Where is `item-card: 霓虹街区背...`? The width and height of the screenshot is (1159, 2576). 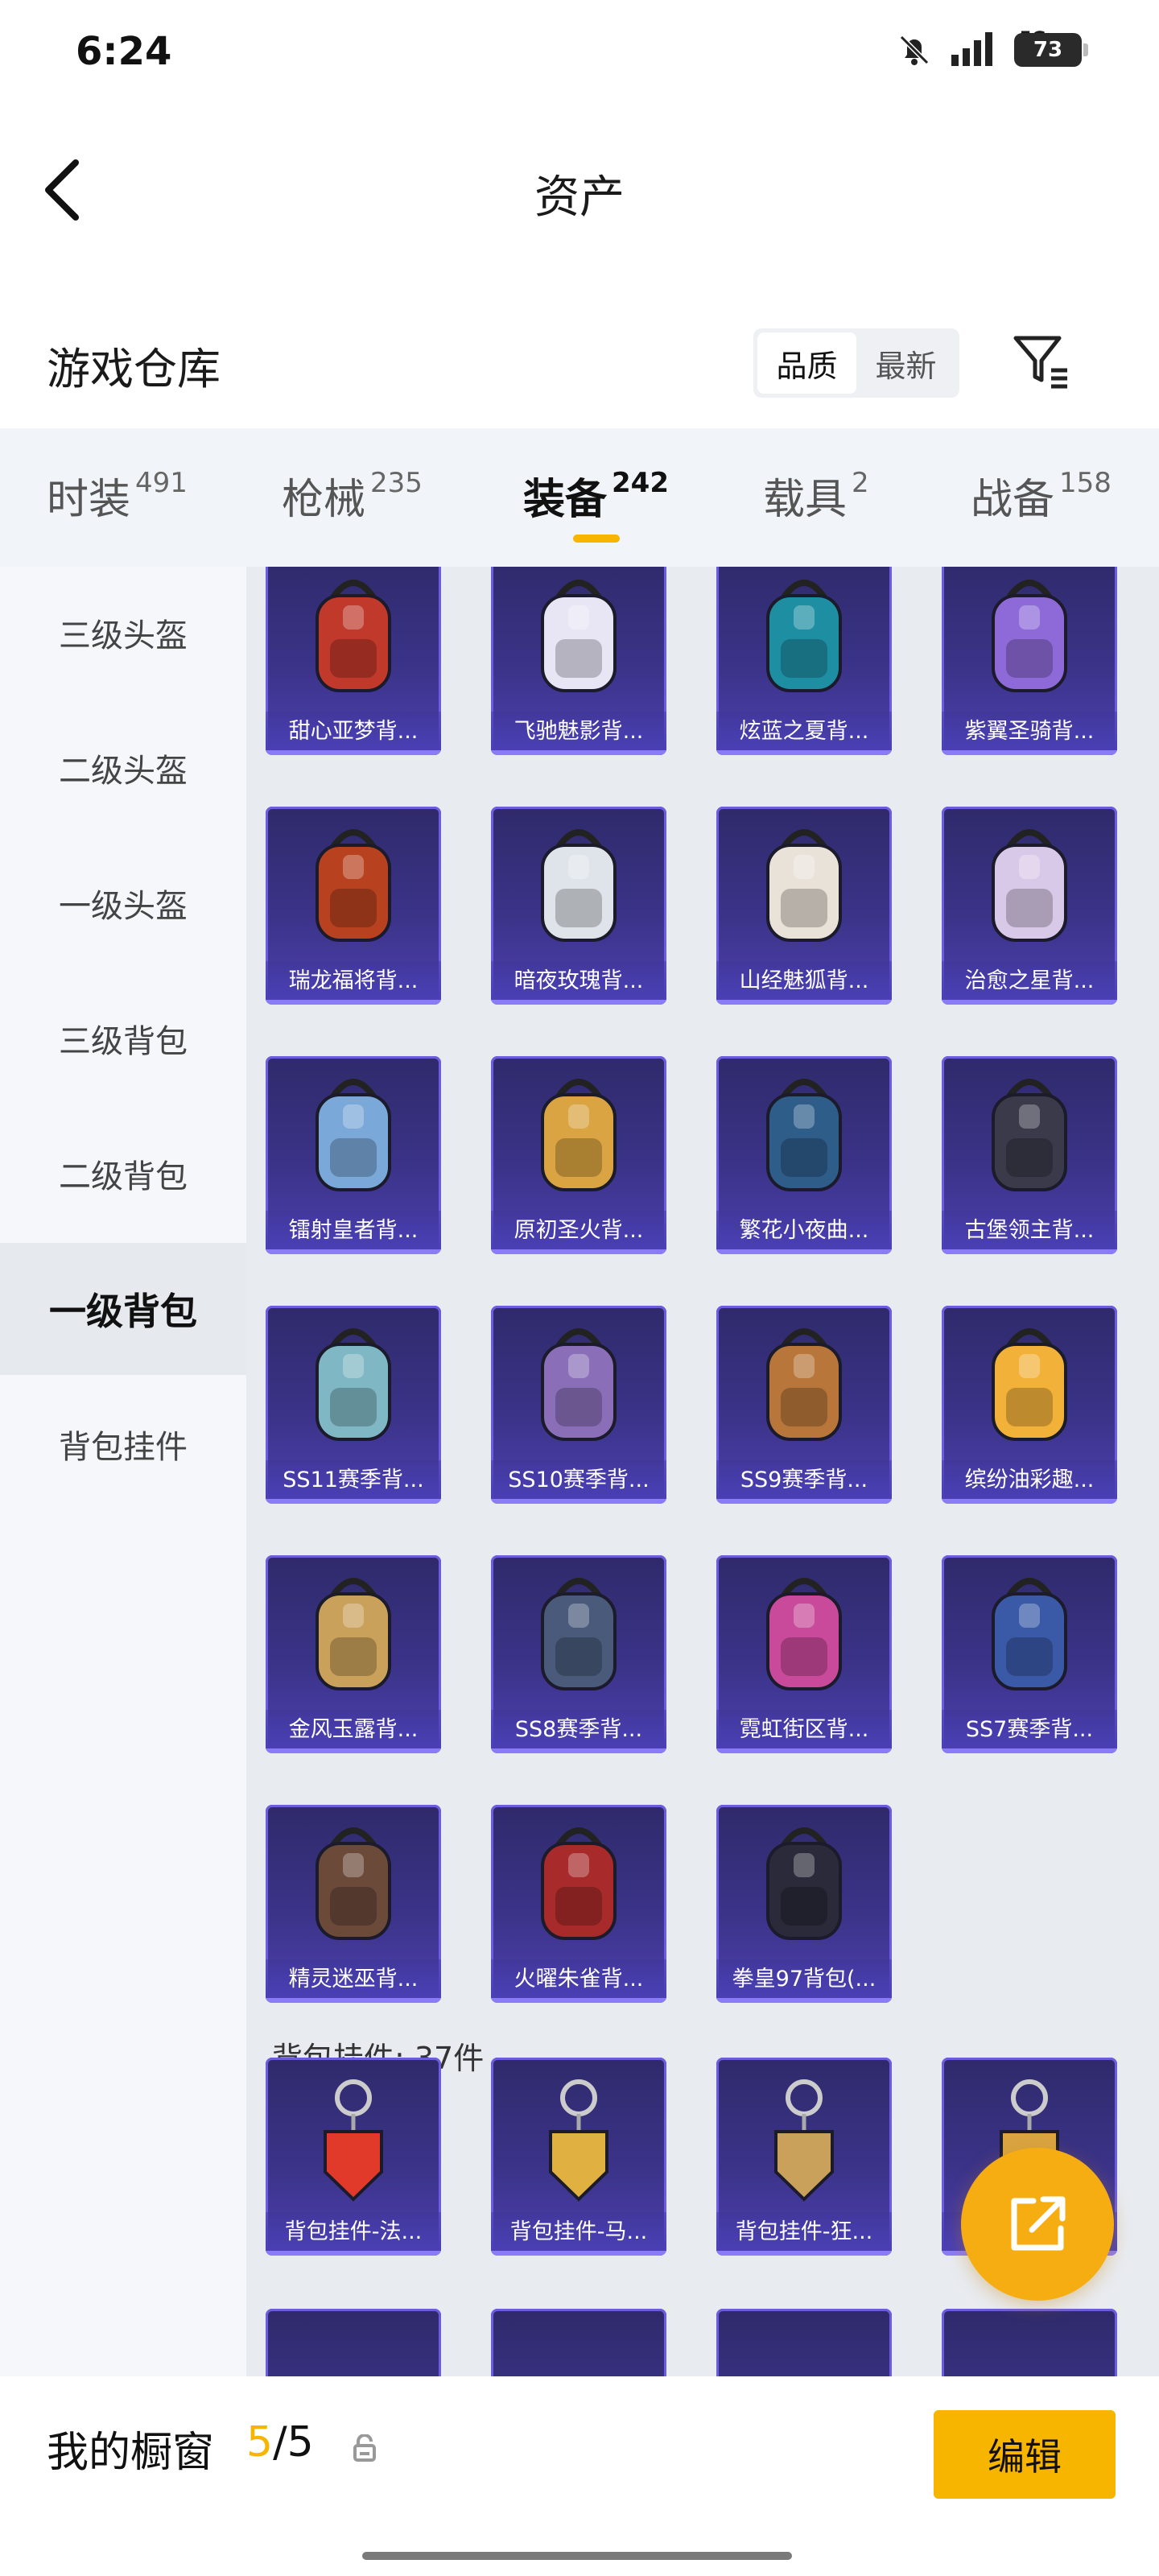 item-card: 霓虹街区背... is located at coordinates (804, 1654).